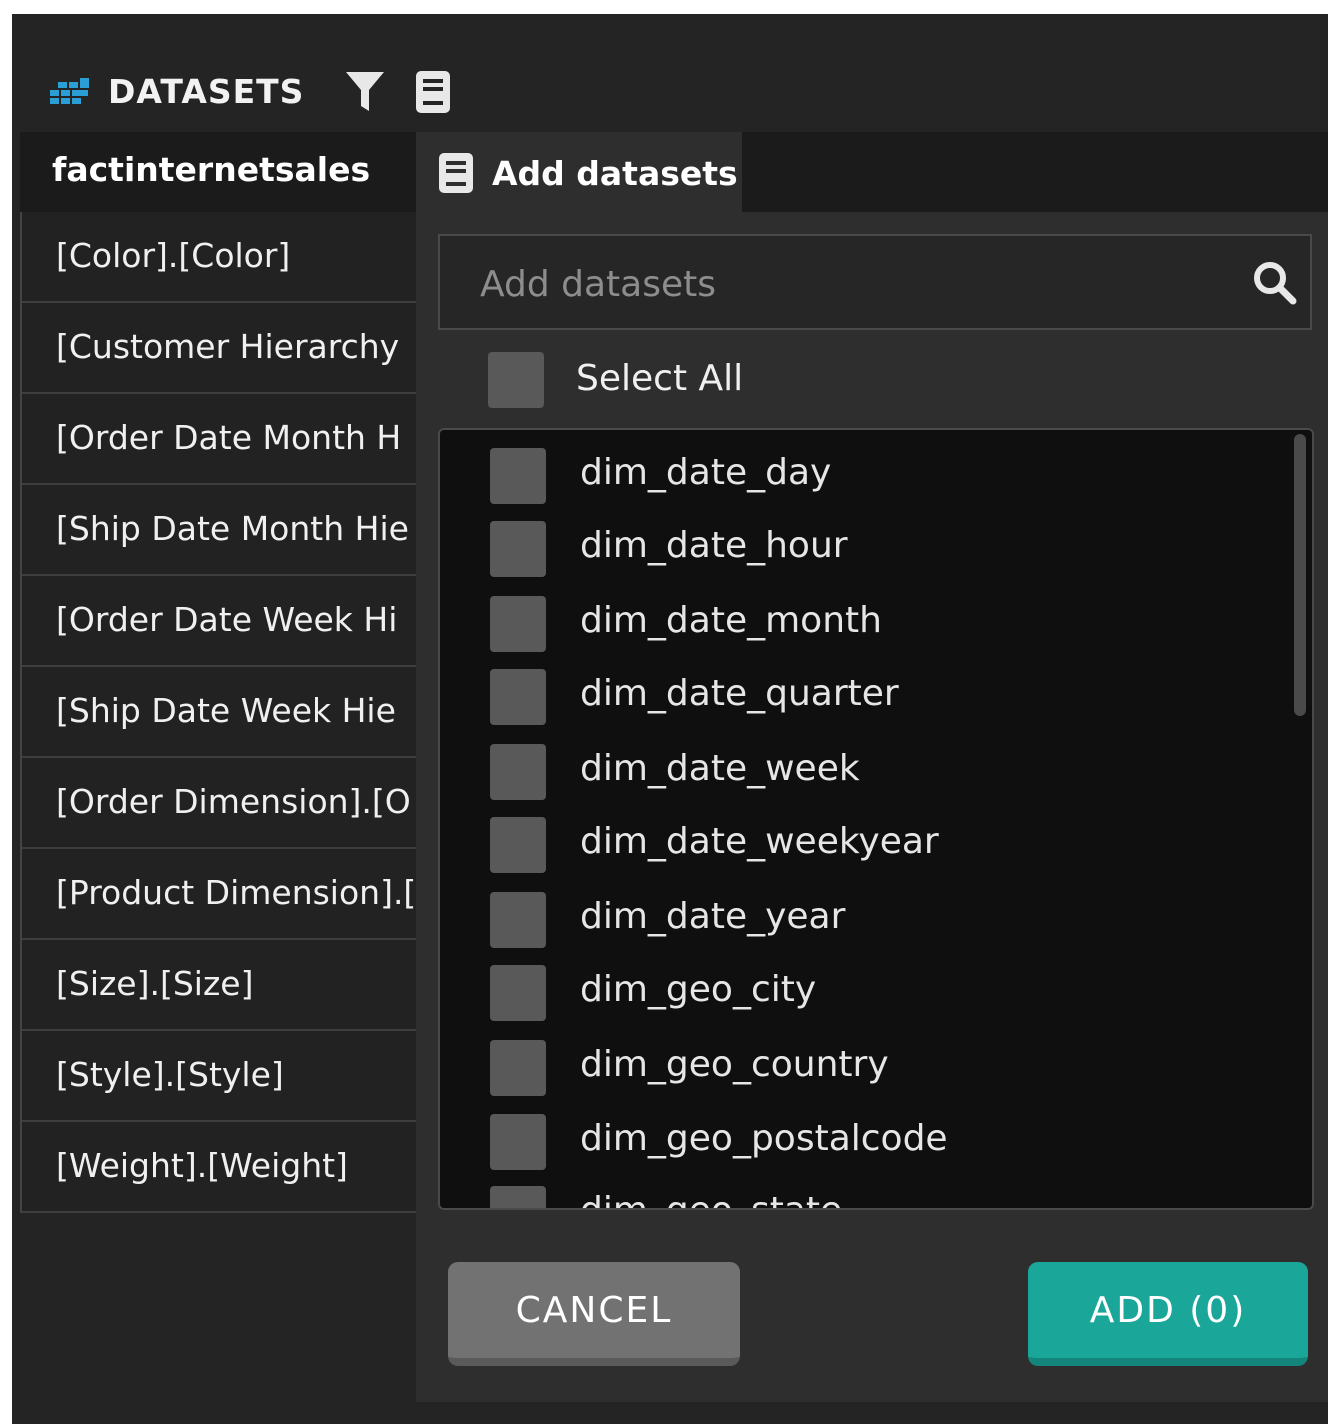 The width and height of the screenshot is (1328, 1424). What do you see at coordinates (731, 620) in the screenshot?
I see `dataset-label: dim_date_month` at bounding box center [731, 620].